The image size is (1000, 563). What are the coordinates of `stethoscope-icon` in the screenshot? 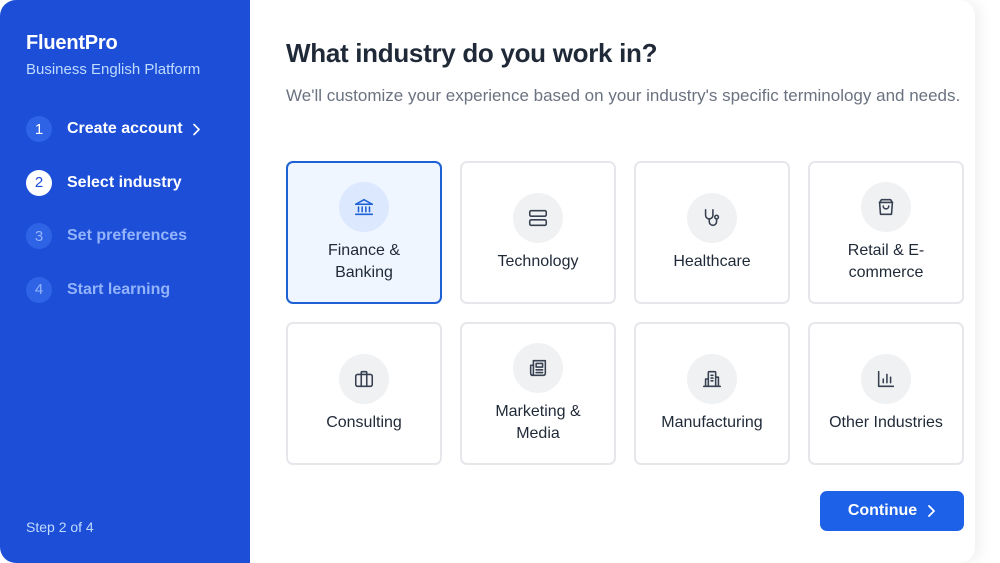 It's located at (712, 217).